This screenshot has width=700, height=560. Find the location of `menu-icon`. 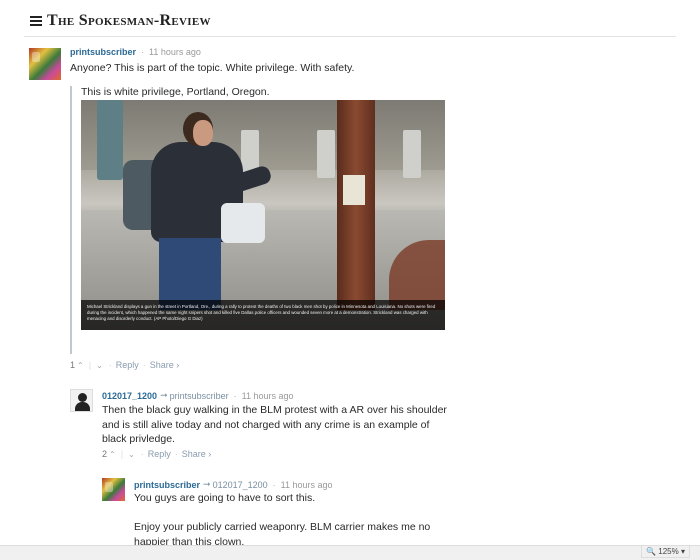

menu-icon is located at coordinates (36, 21).